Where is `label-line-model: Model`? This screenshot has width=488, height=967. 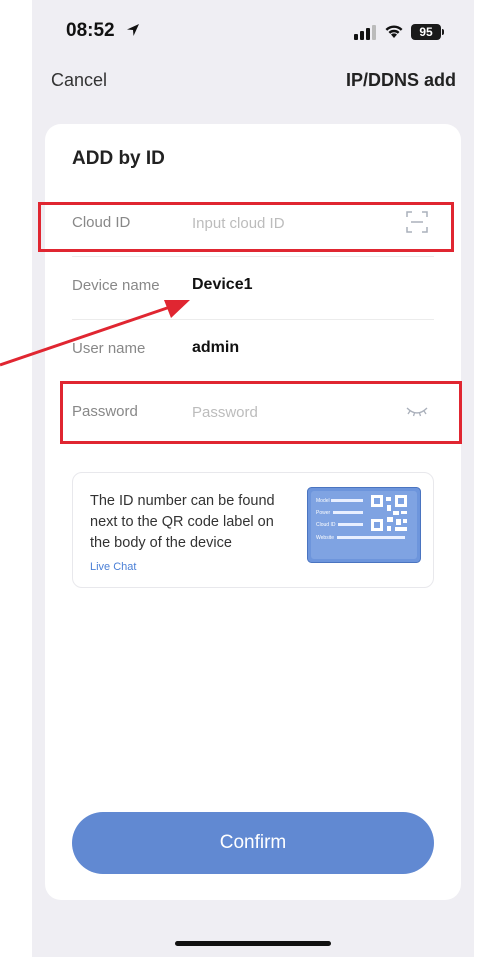
label-line-model: Model is located at coordinates (323, 501).